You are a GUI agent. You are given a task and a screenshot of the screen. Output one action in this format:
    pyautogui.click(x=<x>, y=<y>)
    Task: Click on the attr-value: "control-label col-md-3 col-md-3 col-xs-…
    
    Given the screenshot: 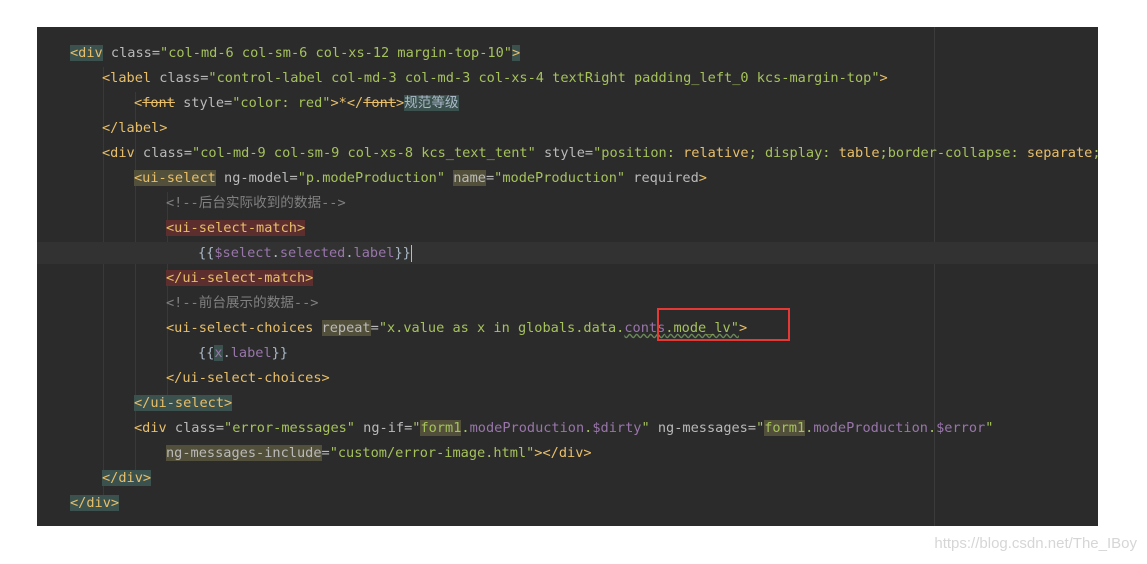 What is the action you would take?
    pyautogui.click(x=544, y=78)
    